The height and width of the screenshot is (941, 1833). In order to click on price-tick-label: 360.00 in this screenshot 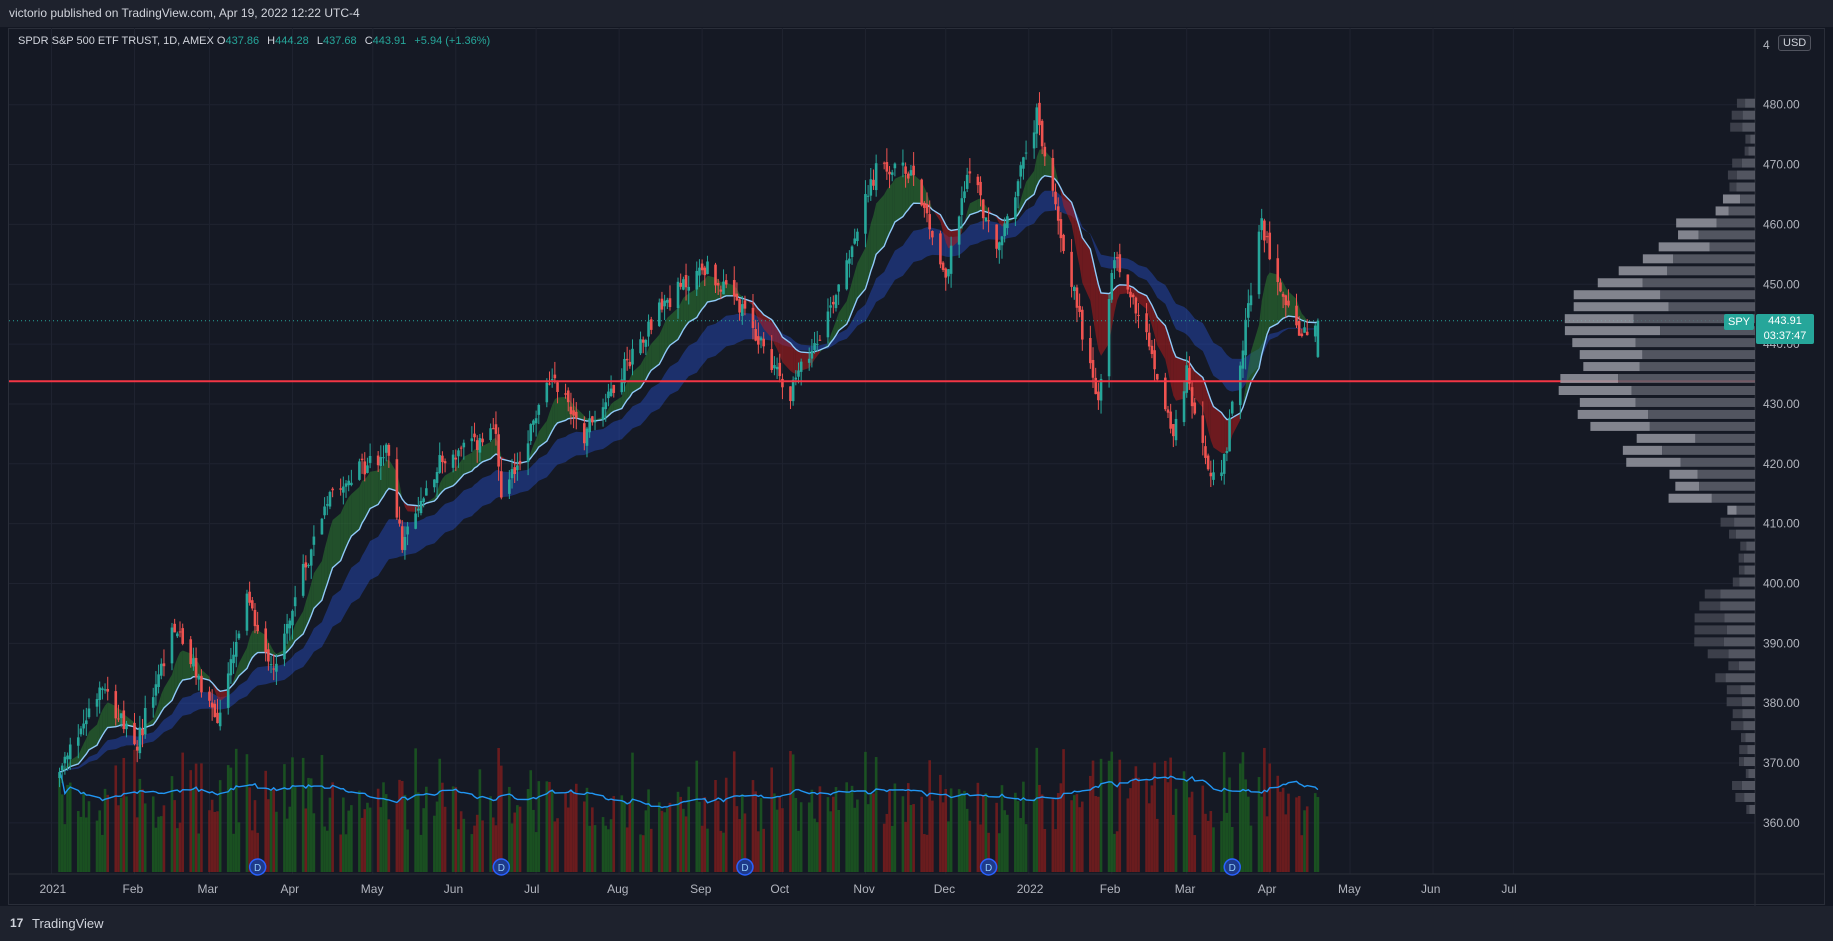, I will do `click(1781, 823)`.